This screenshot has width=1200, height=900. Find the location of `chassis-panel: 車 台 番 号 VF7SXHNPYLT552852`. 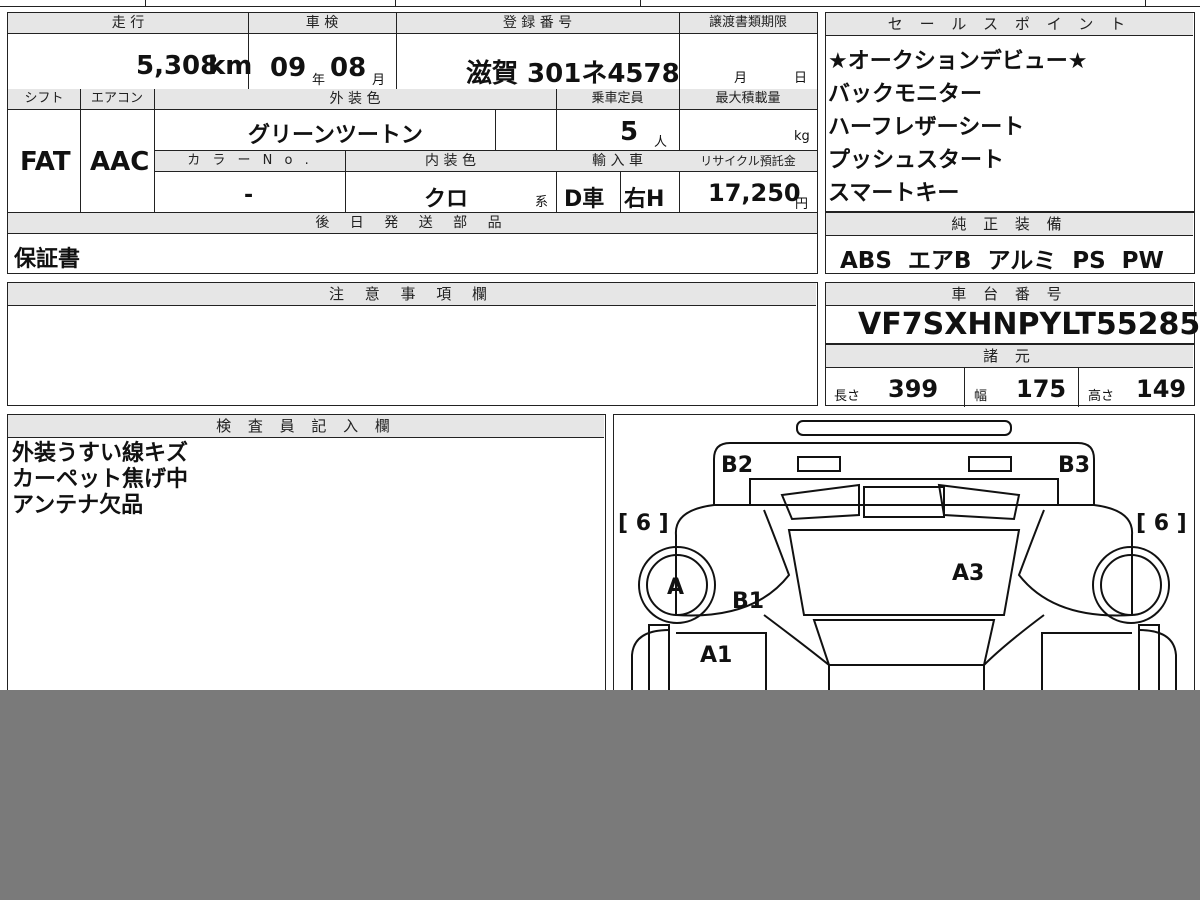

chassis-panel: 車 台 番 号 VF7SXHNPYLT552852 is located at coordinates (1012, 313).